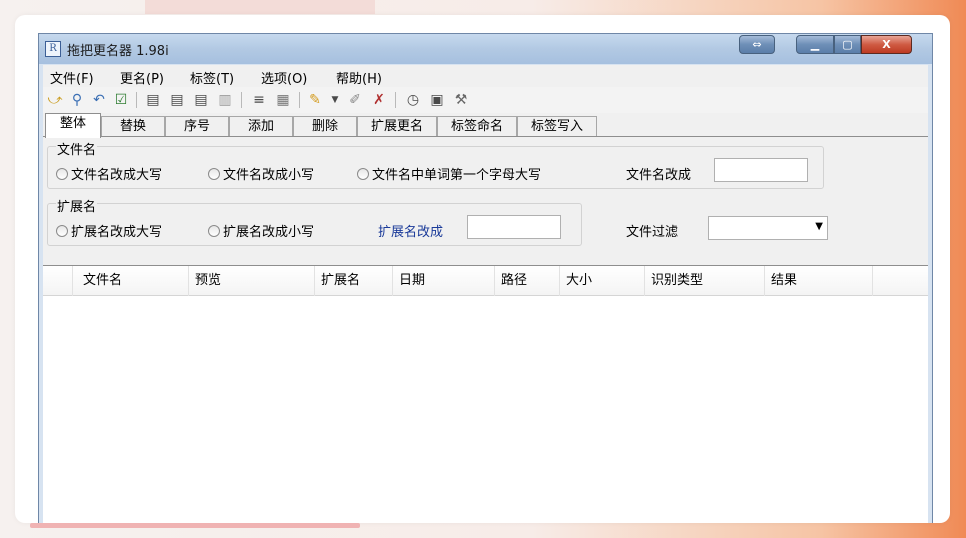 This screenshot has height=538, width=966. What do you see at coordinates (659, 175) in the screenshot?
I see `filename-rename-label: 文件名改成` at bounding box center [659, 175].